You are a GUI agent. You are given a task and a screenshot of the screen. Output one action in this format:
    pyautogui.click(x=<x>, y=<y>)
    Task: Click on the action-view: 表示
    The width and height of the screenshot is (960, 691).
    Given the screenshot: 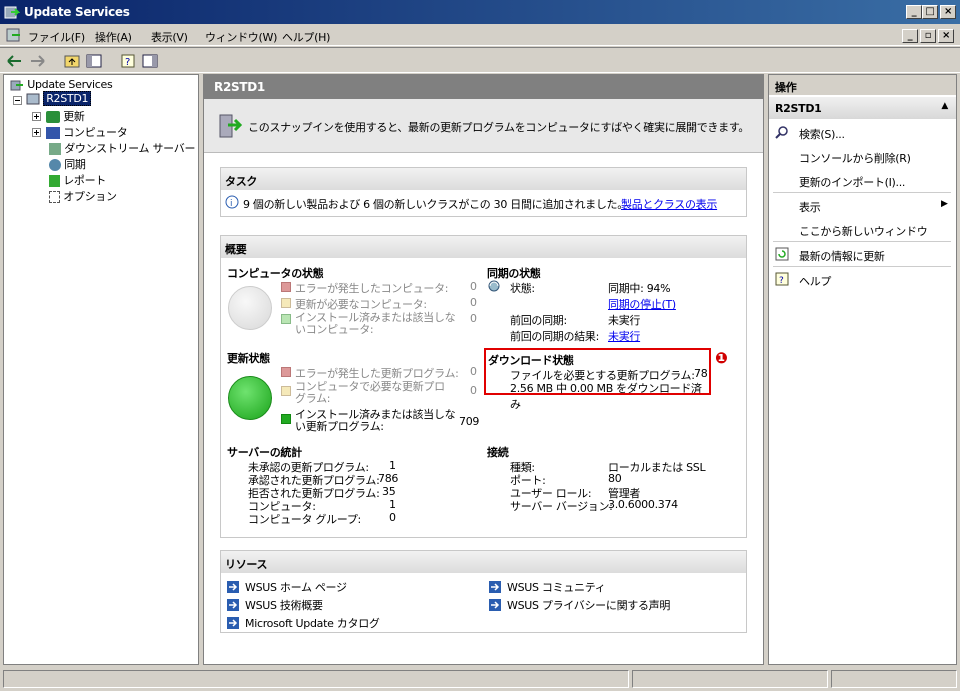 What is the action you would take?
    pyautogui.click(x=810, y=207)
    